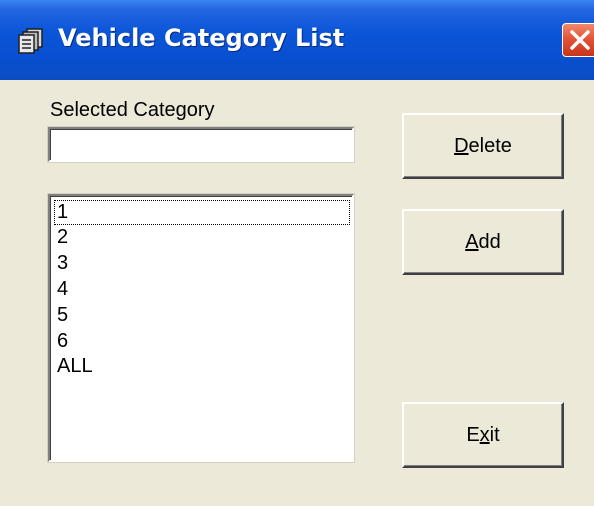 This screenshot has height=506, width=594. Describe the element at coordinates (202, 237) in the screenshot. I see `list-item: 2` at that location.